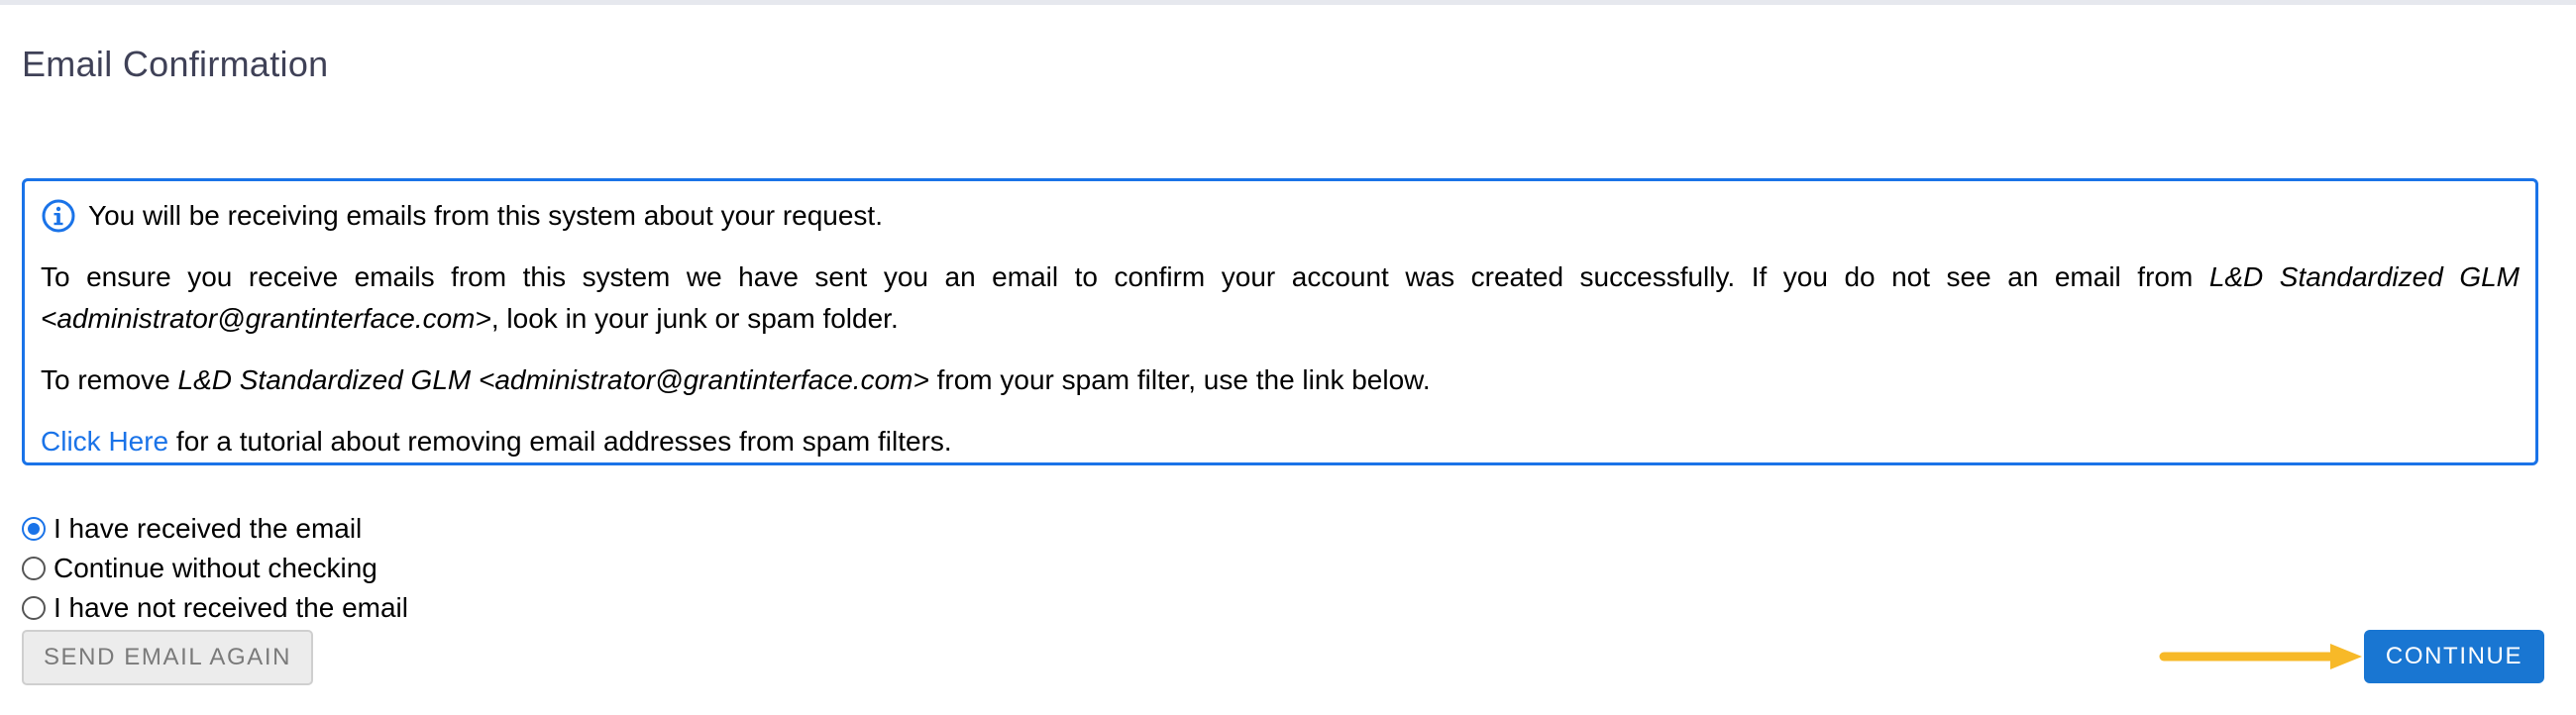 This screenshot has width=2576, height=715. I want to click on option-received-label: I have received the email, so click(208, 529).